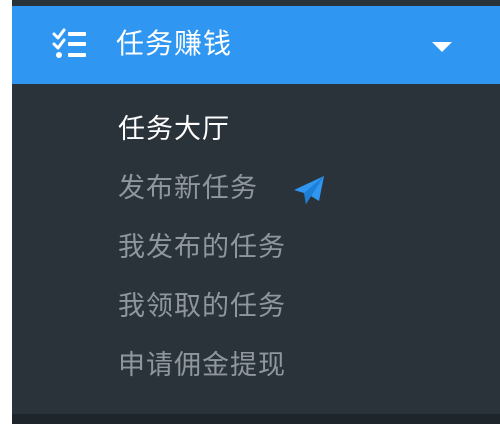 The width and height of the screenshot is (500, 424). I want to click on submenu-item-my-published: 我发布的任务, so click(202, 248).